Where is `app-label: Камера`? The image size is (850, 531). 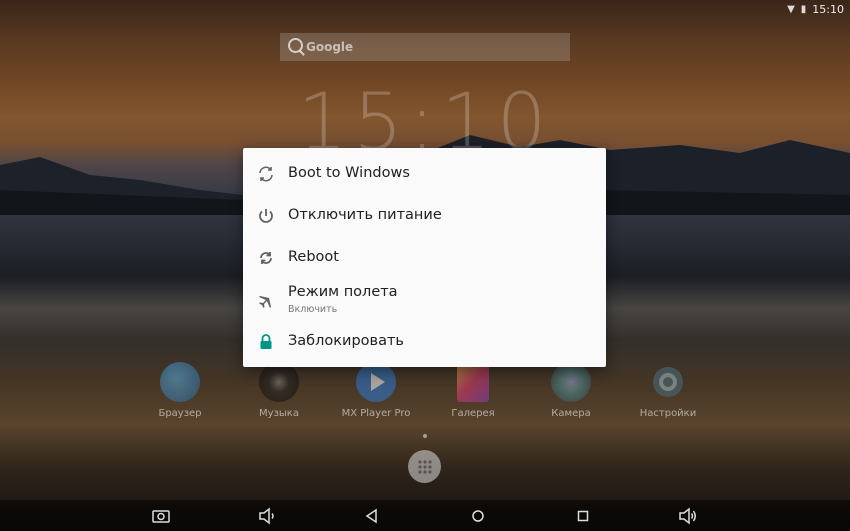 app-label: Камера is located at coordinates (571, 413).